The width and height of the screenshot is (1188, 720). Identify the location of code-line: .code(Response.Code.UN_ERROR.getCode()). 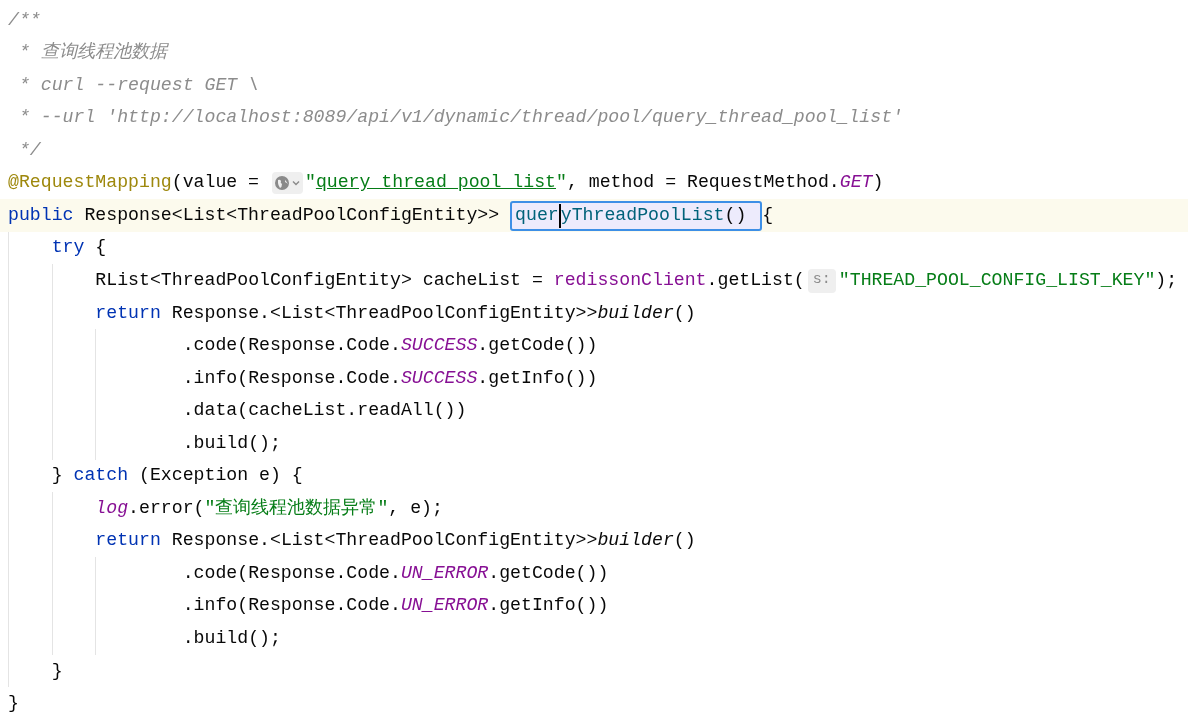
(594, 573).